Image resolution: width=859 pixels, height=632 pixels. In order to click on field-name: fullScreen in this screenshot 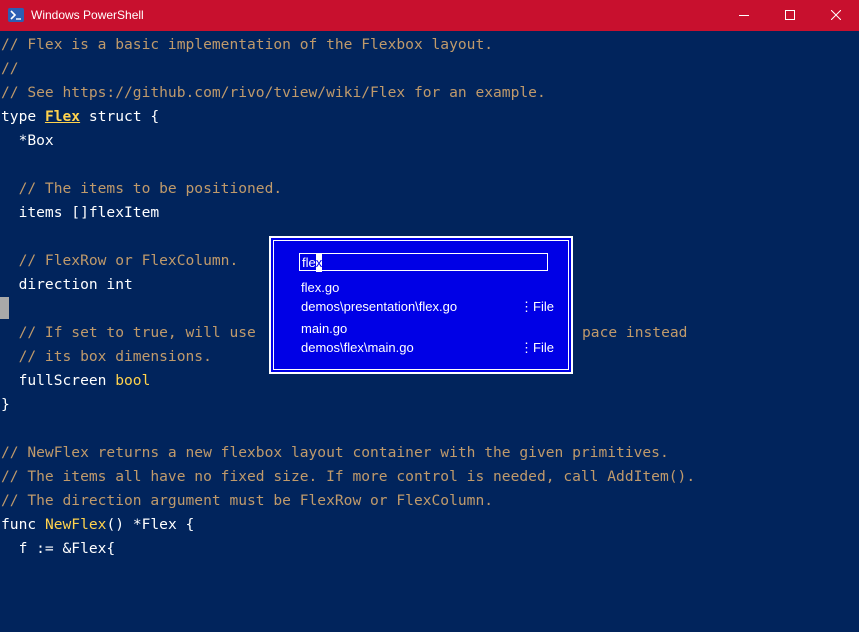, I will do `click(54, 380)`.